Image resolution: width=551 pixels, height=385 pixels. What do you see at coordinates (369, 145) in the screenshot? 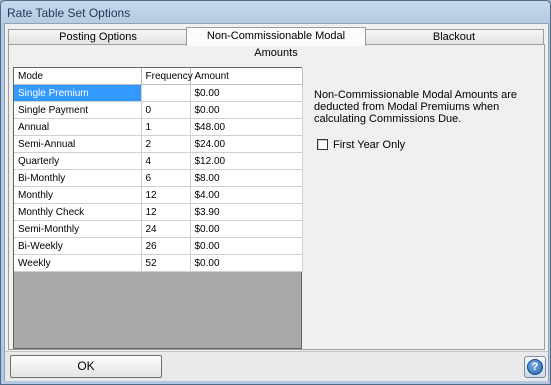
I see `first-year-only-label: First Year Only` at bounding box center [369, 145].